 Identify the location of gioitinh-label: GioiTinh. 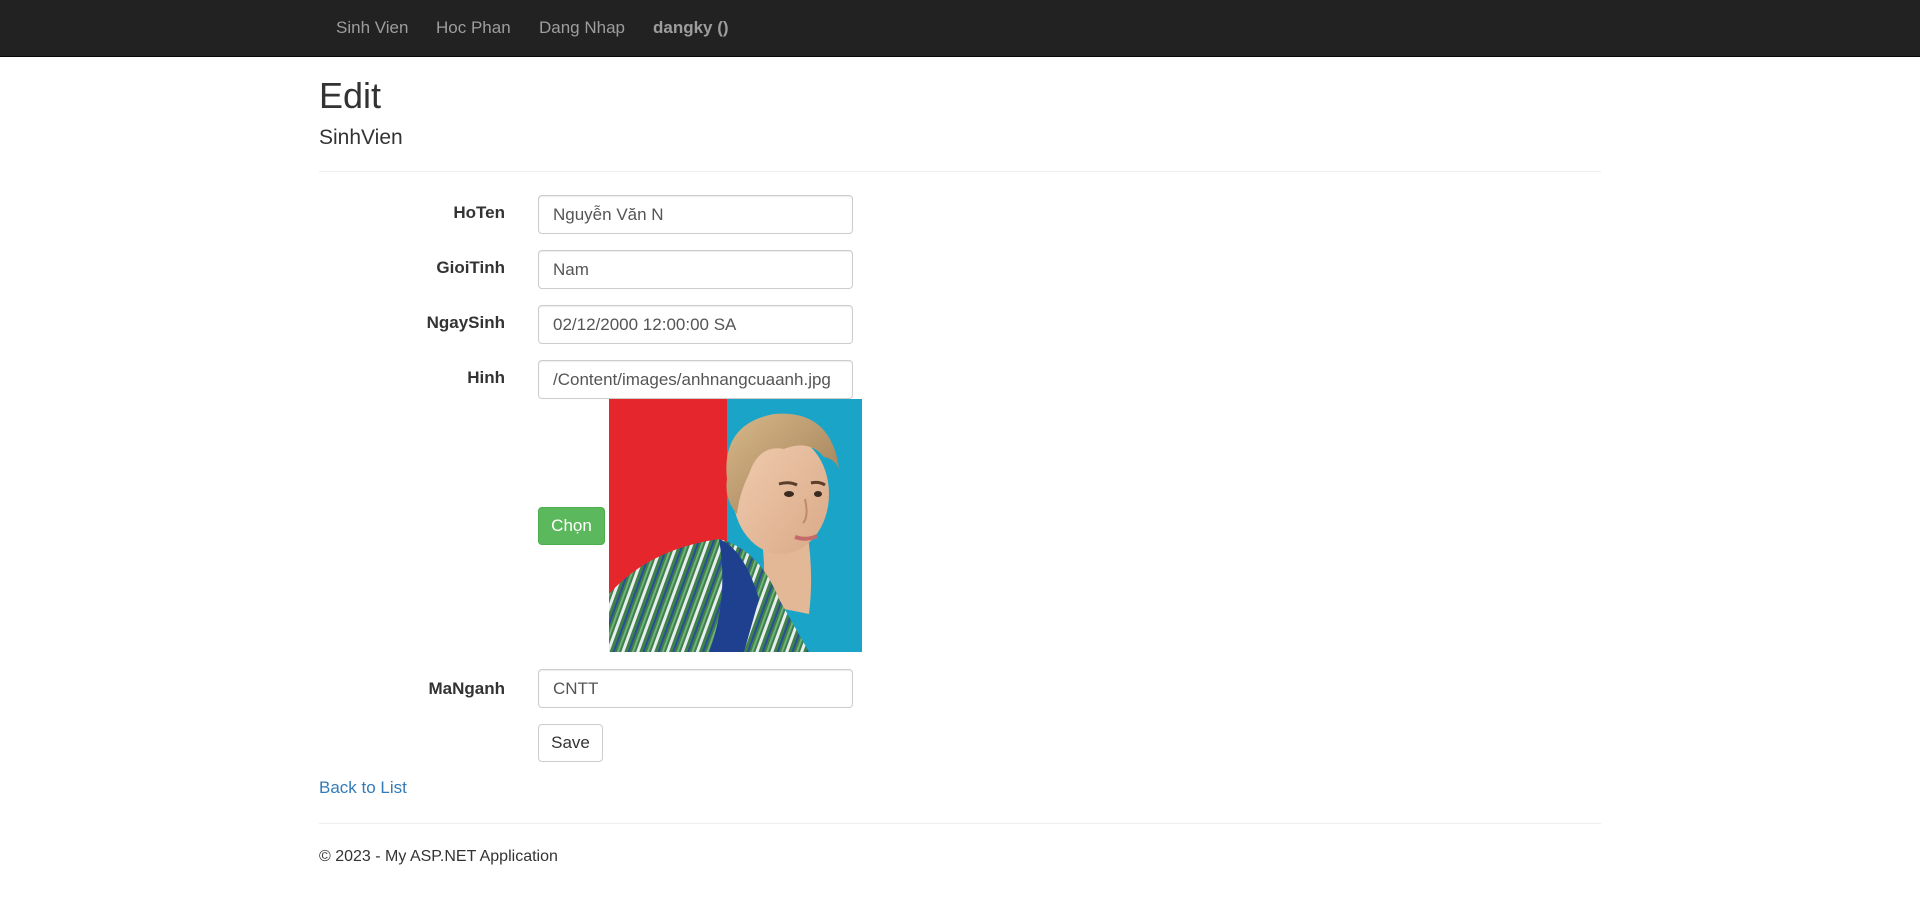
(470, 267).